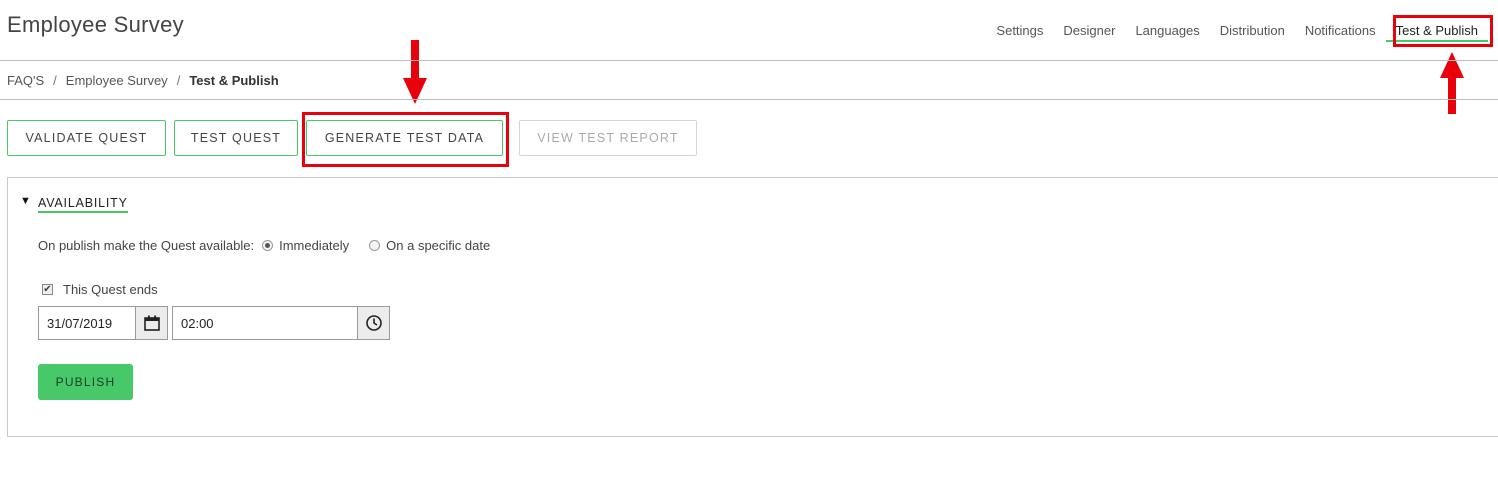 The height and width of the screenshot is (500, 1498). Describe the element at coordinates (749, 60) in the screenshot. I see `header-divider` at that location.